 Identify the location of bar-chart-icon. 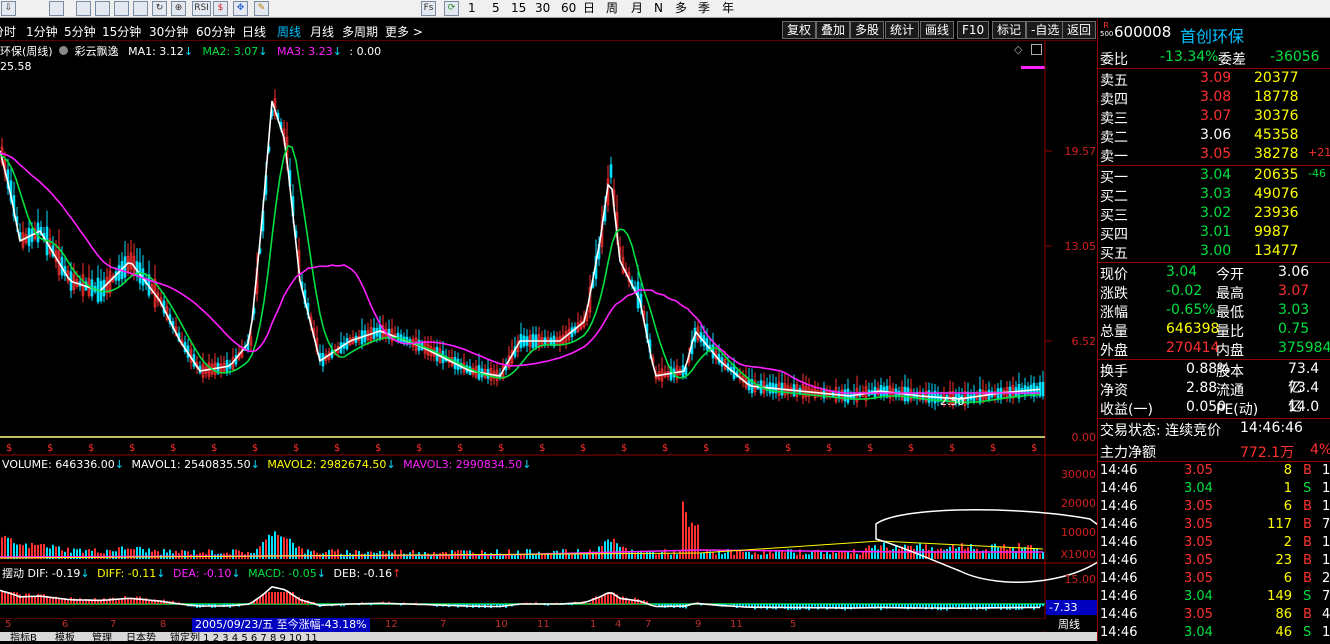
(56, 8).